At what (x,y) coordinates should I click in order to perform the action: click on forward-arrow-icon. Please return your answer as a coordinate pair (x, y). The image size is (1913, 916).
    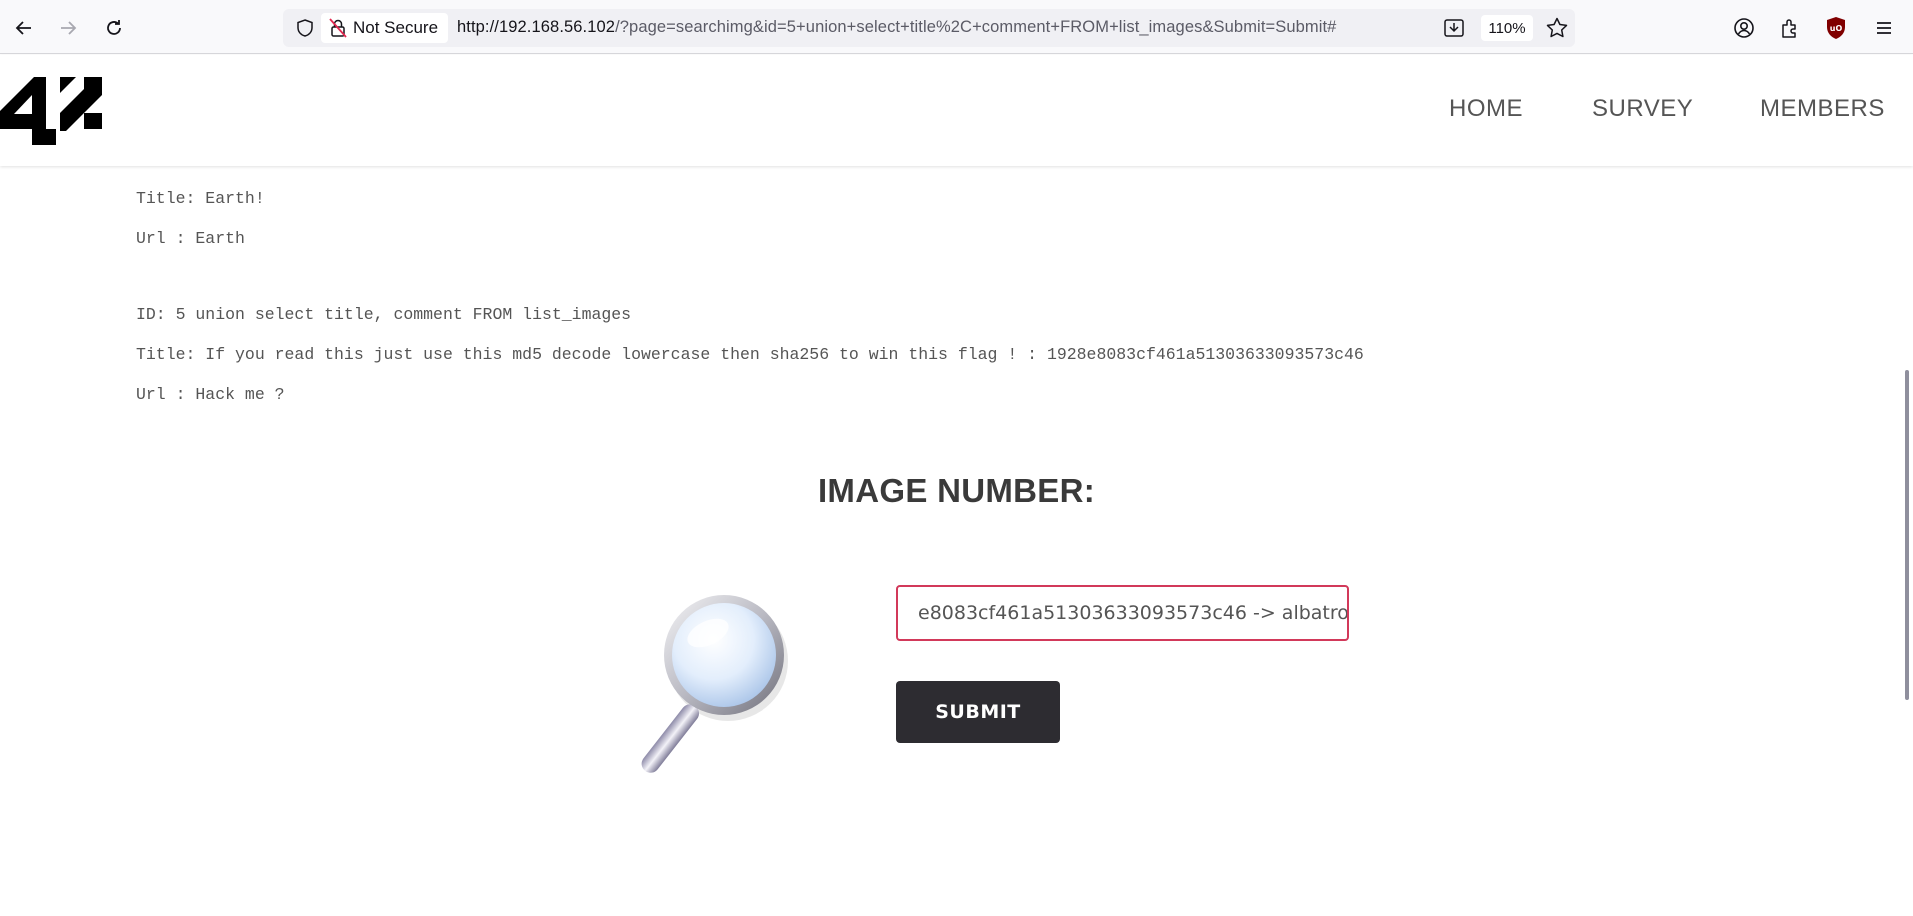
    Looking at the image, I should click on (69, 28).